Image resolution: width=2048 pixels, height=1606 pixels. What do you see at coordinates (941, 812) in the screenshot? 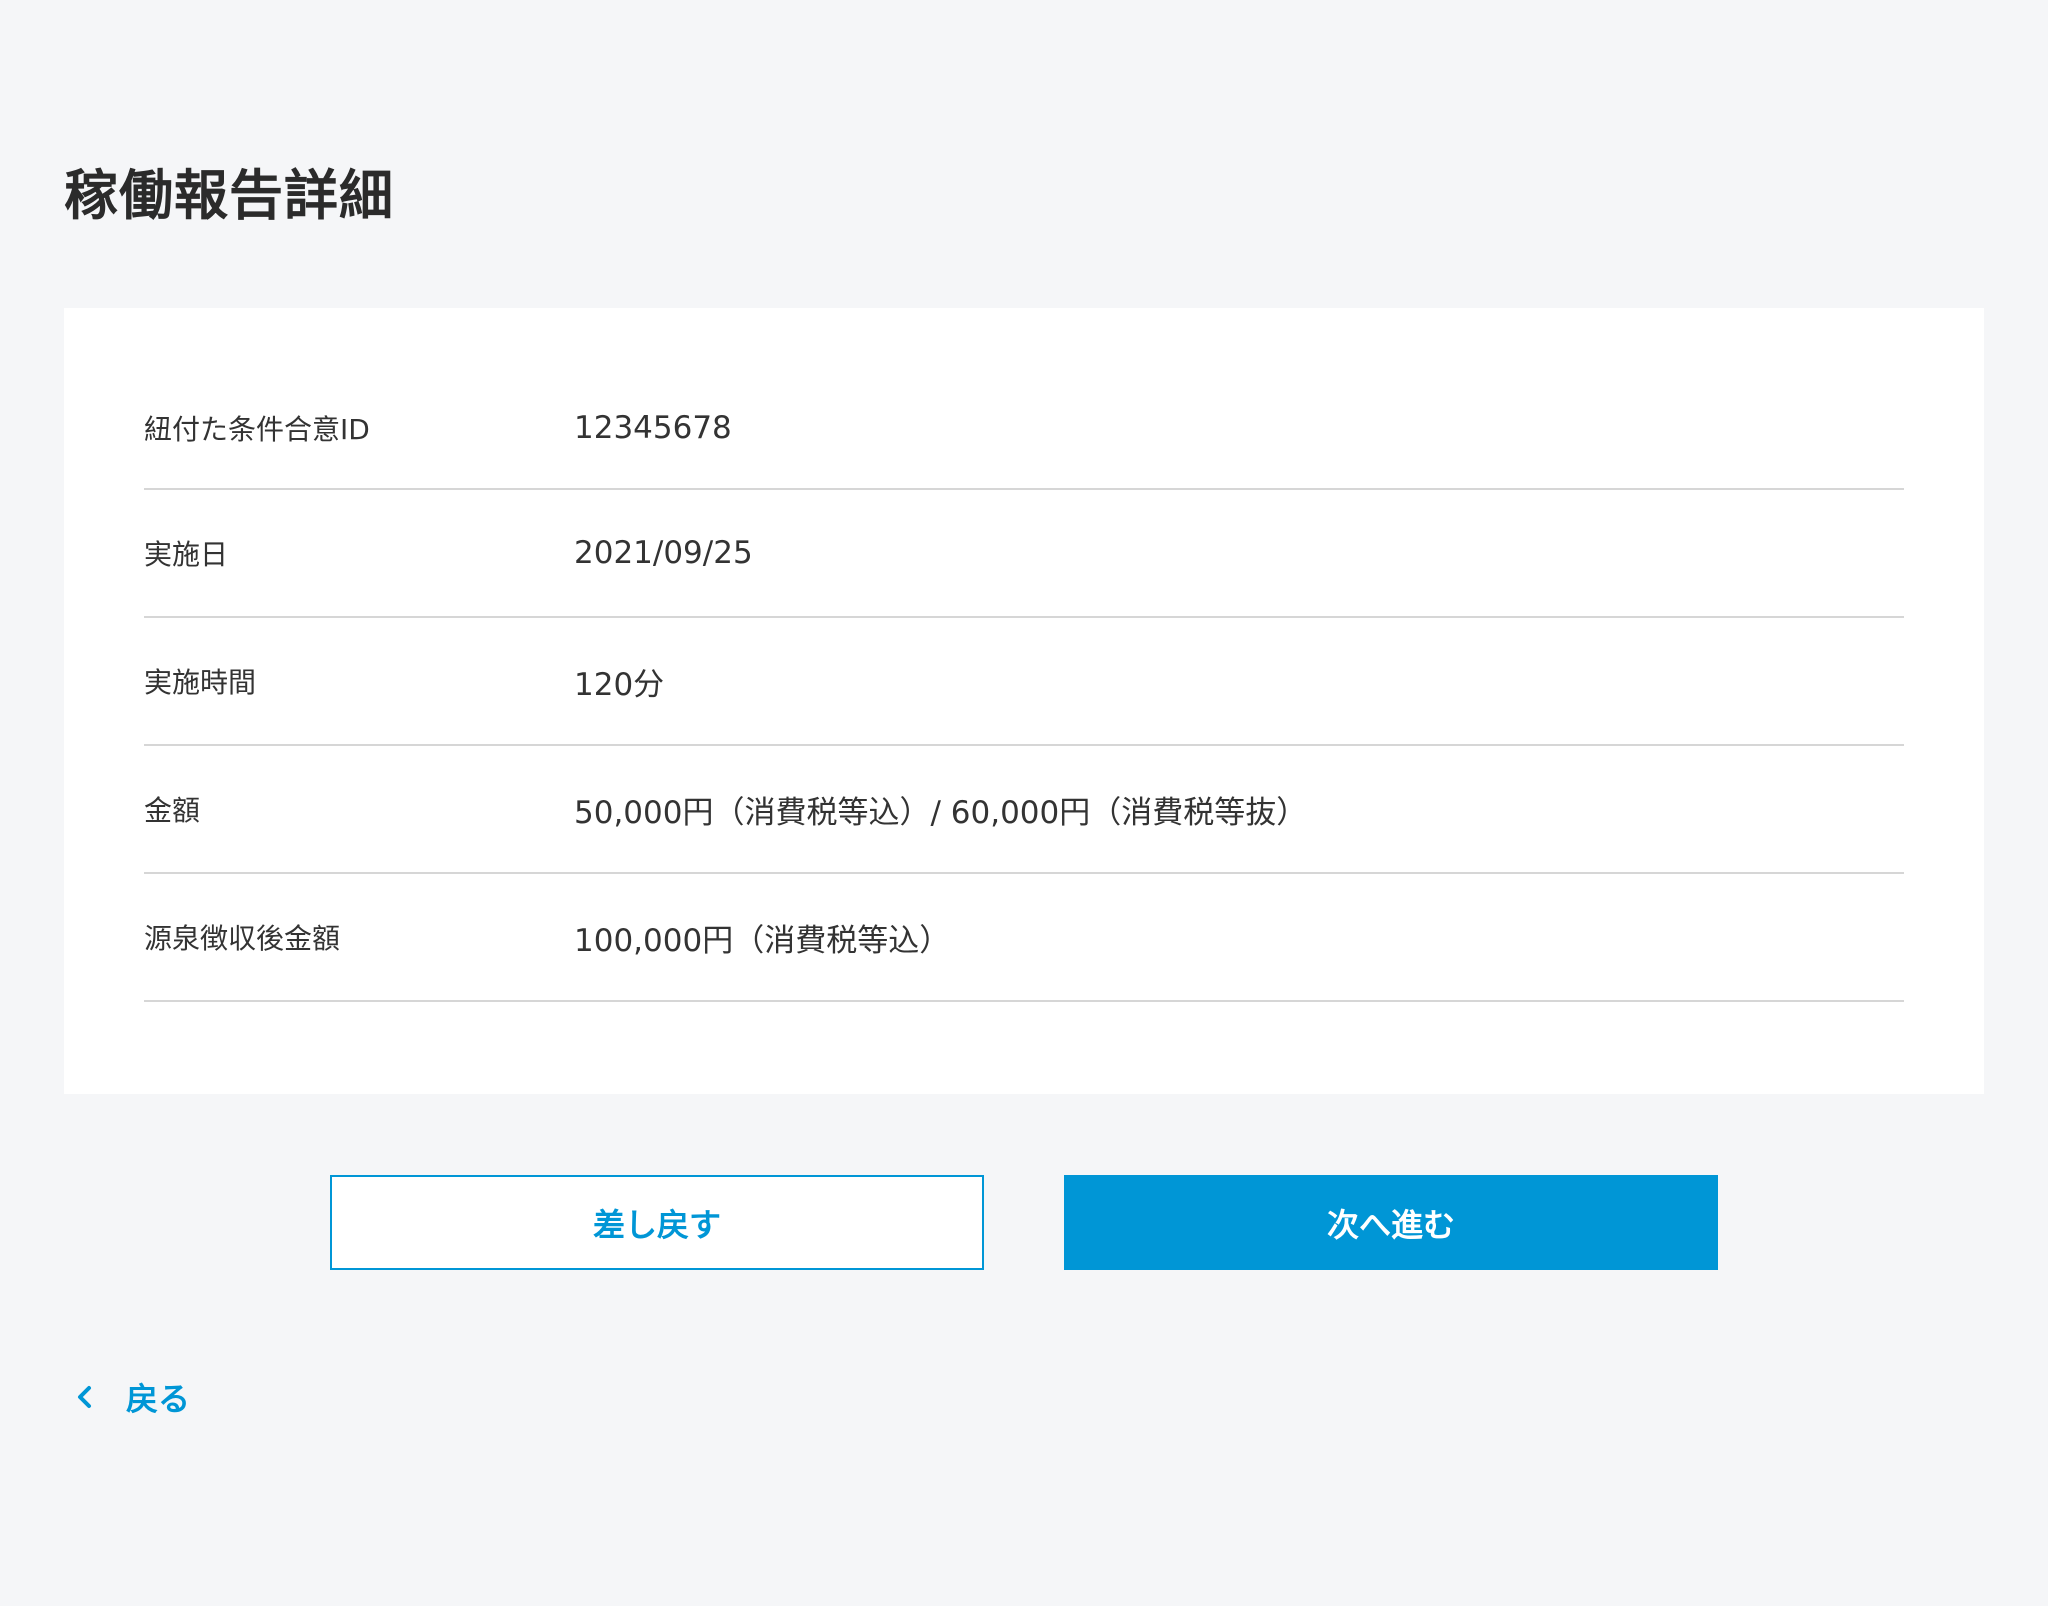
I see `detail-value: 50,000円（消費税等込）/ 60,000円（消費税等抜）` at bounding box center [941, 812].